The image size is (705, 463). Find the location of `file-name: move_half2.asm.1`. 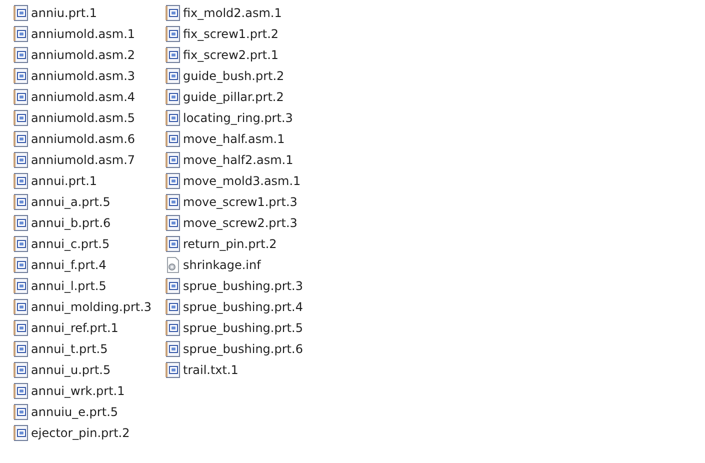

file-name: move_half2.asm.1 is located at coordinates (238, 160).